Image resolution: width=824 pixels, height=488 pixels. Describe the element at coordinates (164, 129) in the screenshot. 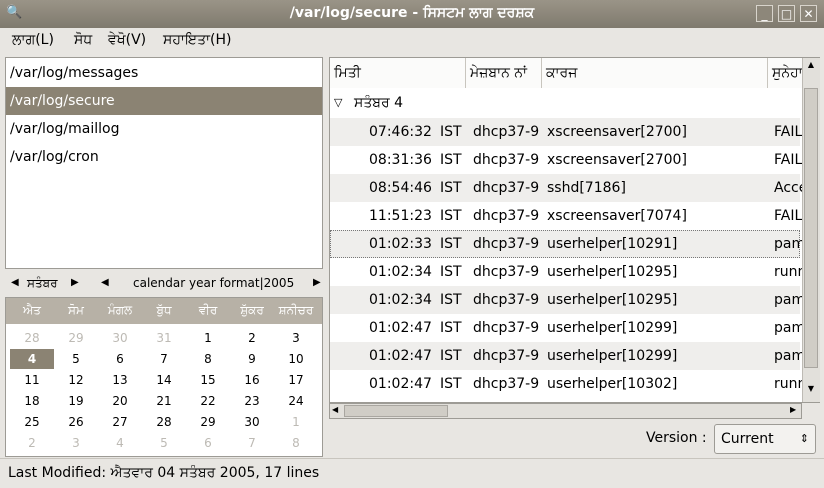

I see `log-list-item: /var/log/maillog` at that location.